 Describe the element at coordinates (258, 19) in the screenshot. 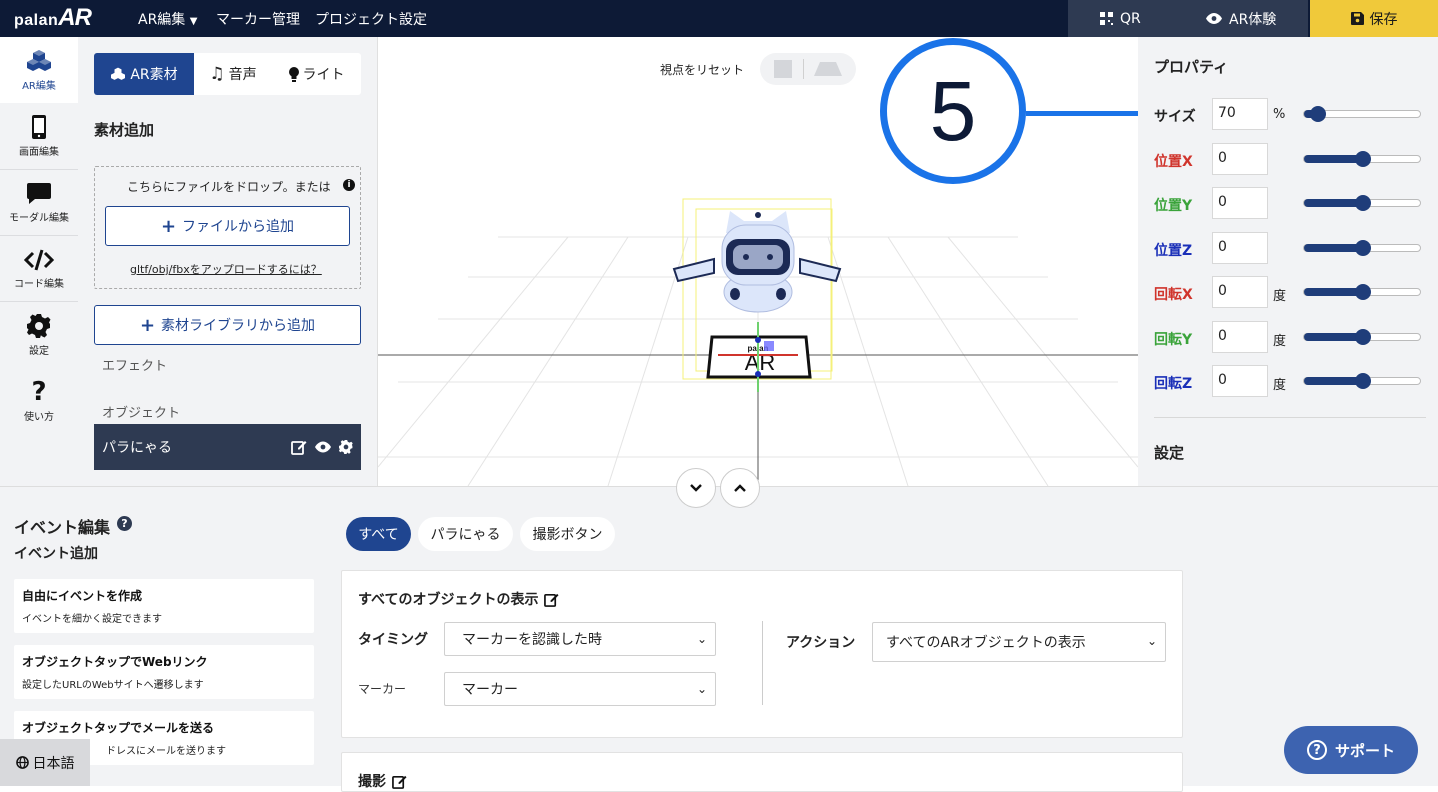

I see `menu-marker-management: マーカー管理` at that location.